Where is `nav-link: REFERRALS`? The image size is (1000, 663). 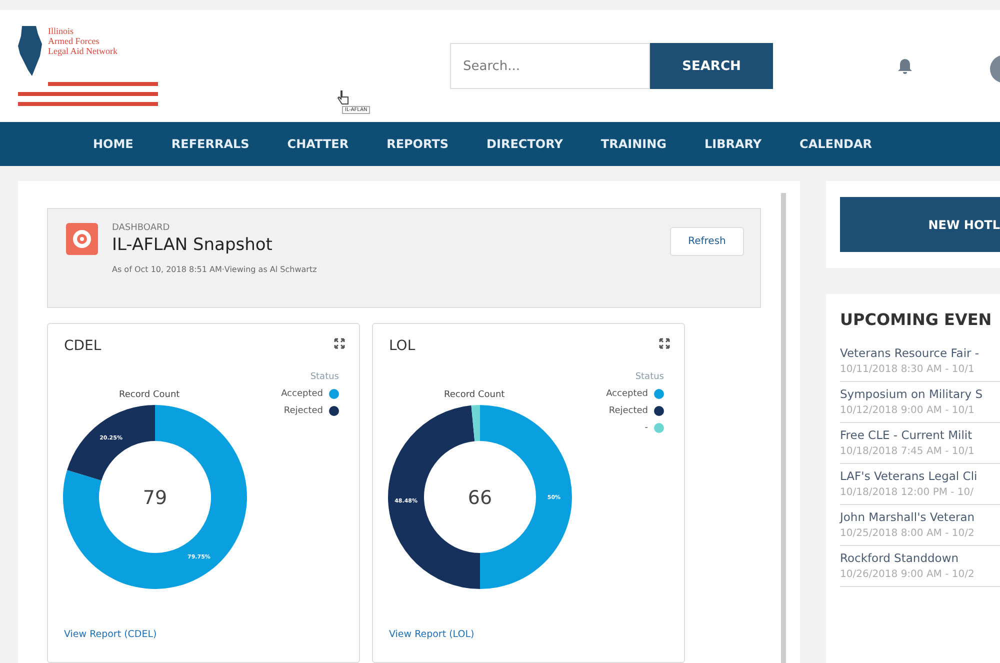 nav-link: REFERRALS is located at coordinates (210, 144).